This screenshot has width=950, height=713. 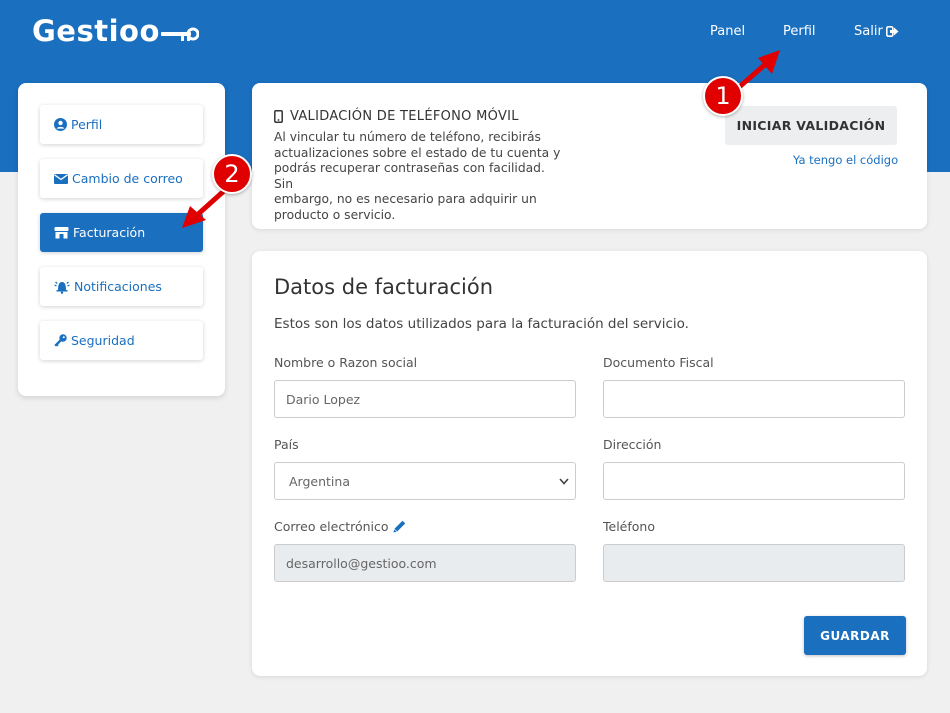 I want to click on billing-title: Datos de facturación, so click(x=384, y=287).